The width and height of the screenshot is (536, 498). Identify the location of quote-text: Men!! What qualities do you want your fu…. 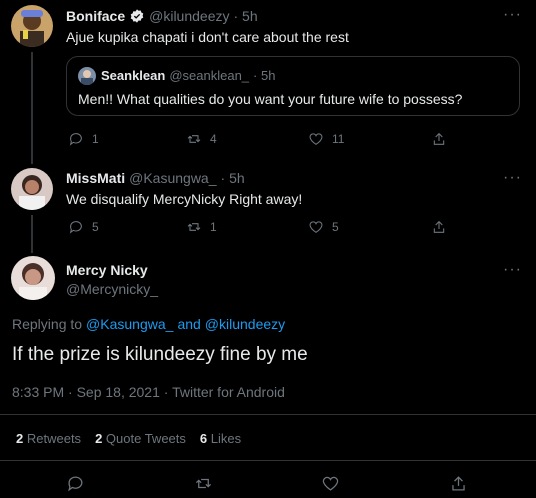
(270, 99).